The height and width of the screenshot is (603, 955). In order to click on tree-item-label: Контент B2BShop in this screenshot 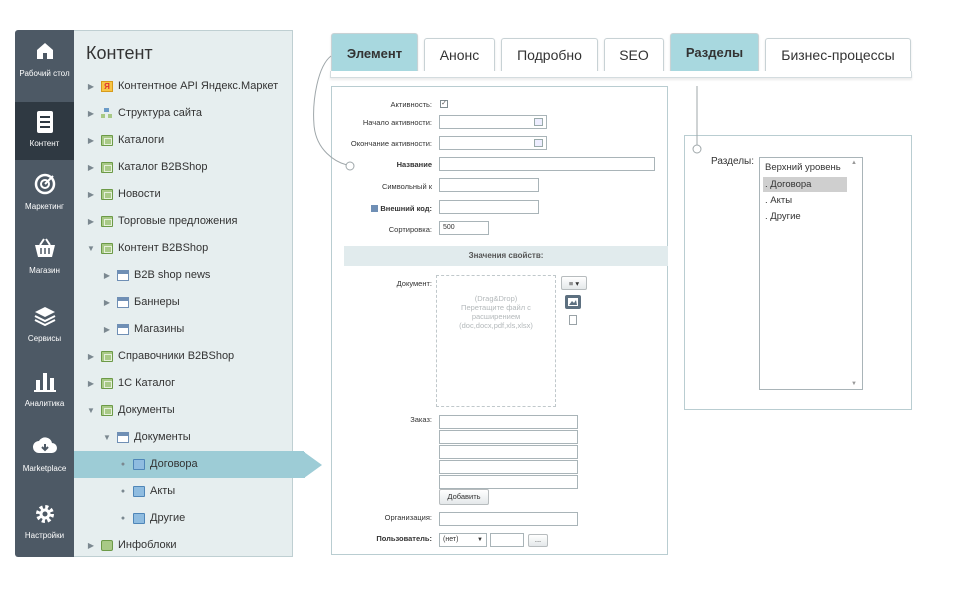, I will do `click(163, 248)`.